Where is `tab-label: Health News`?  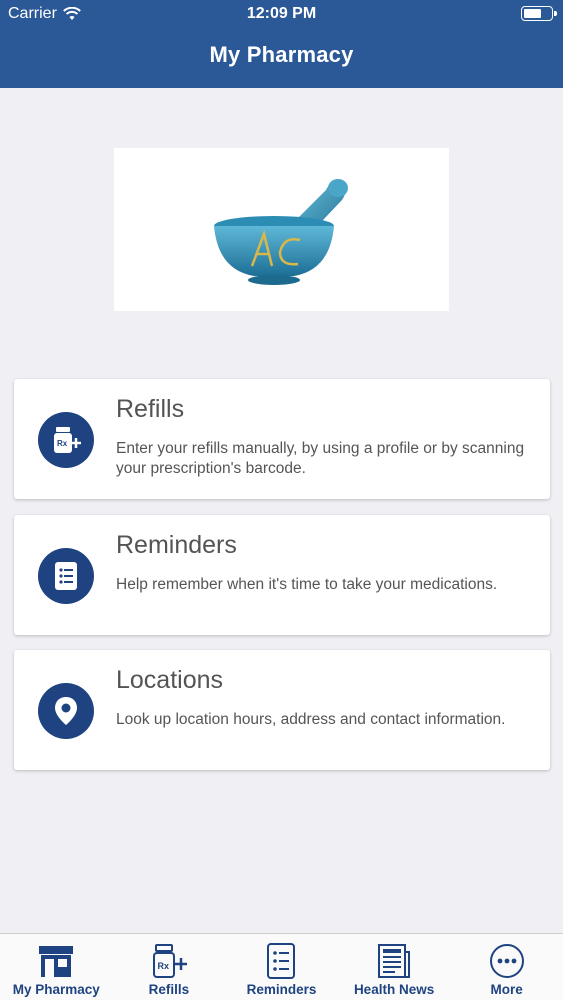
tab-label: Health News is located at coordinates (394, 989).